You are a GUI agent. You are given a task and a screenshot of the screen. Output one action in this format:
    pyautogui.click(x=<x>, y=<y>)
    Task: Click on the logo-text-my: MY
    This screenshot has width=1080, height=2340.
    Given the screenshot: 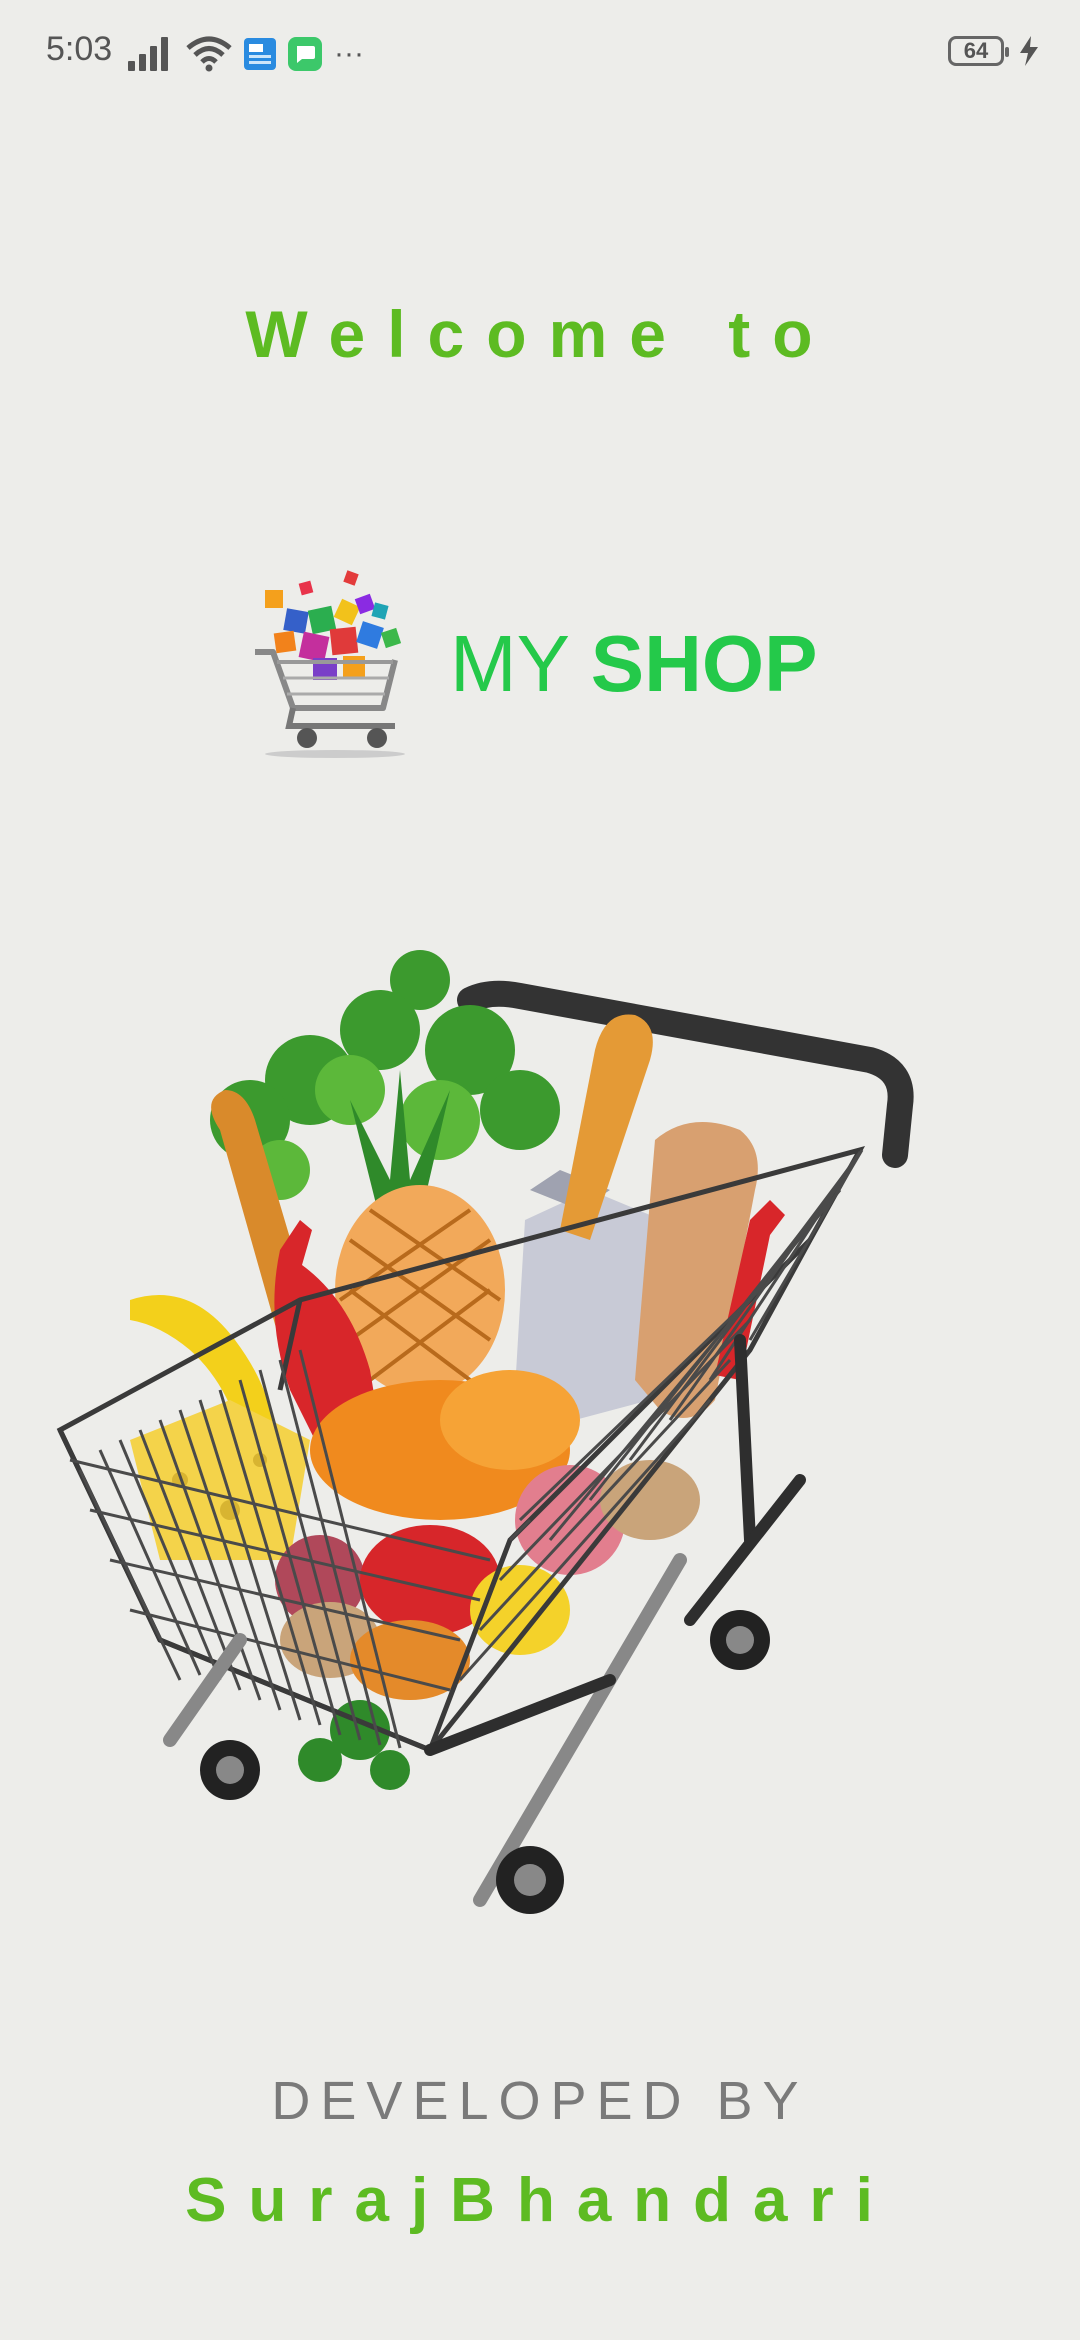 What is the action you would take?
    pyautogui.click(x=520, y=663)
    